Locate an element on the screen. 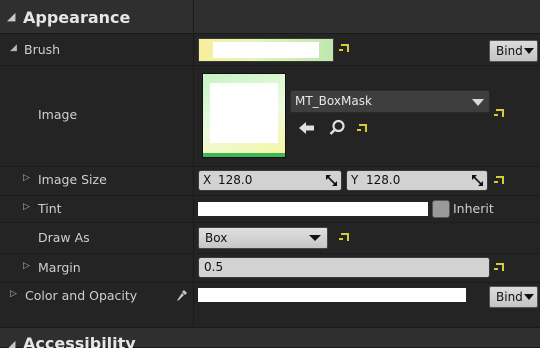  image-size-y-field: Y 128.0 is located at coordinates (417, 180).